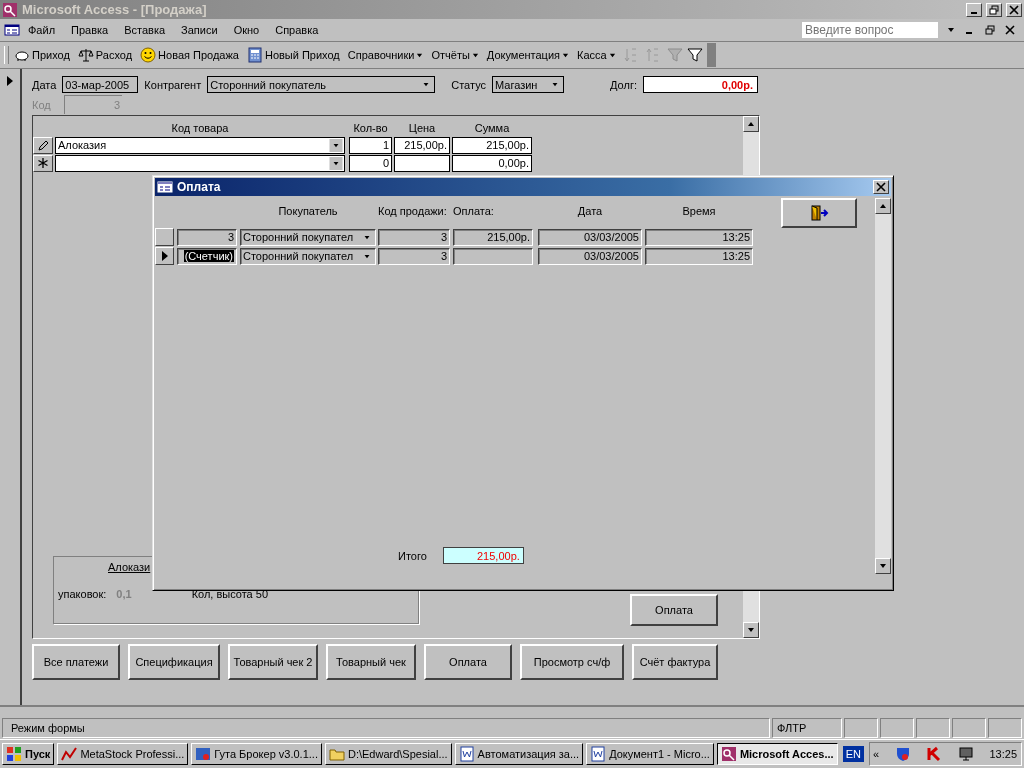 The width and height of the screenshot is (1024, 768). What do you see at coordinates (492, 163) in the screenshot?
I see `table-cell: 0,00р.` at bounding box center [492, 163].